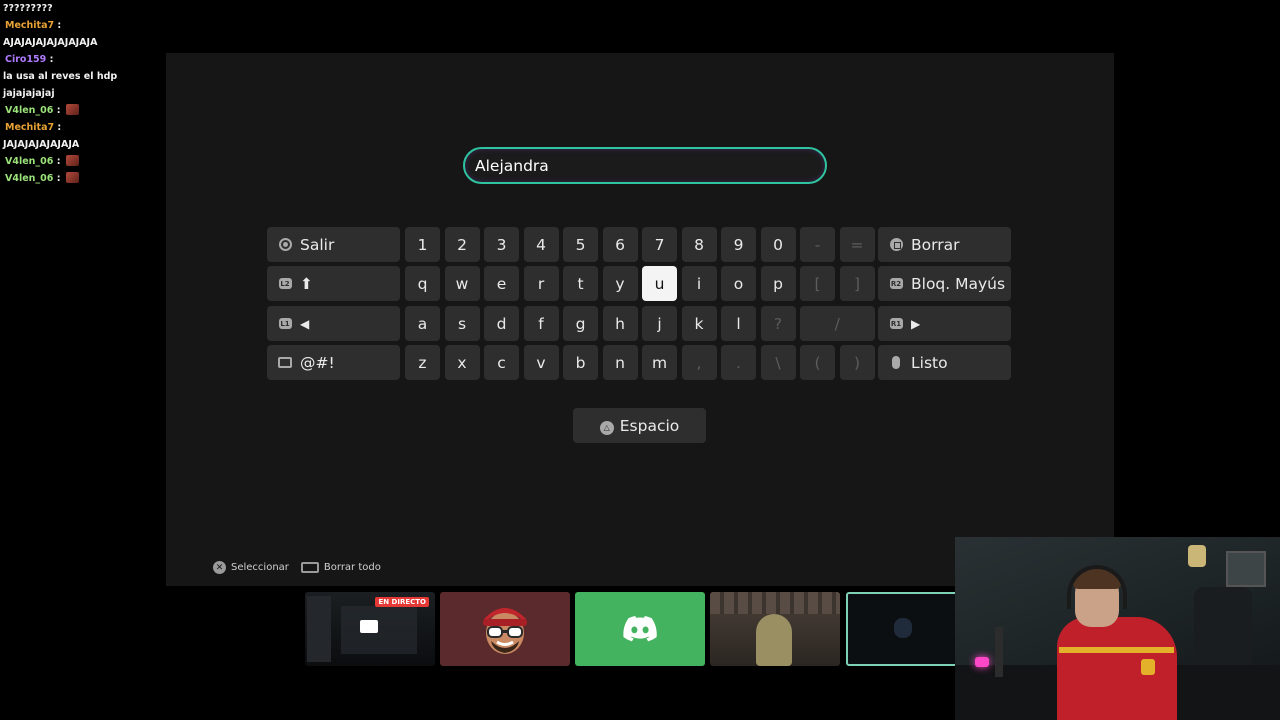 This screenshot has width=1280, height=720. I want to click on key-symbol: ,, so click(699, 362).